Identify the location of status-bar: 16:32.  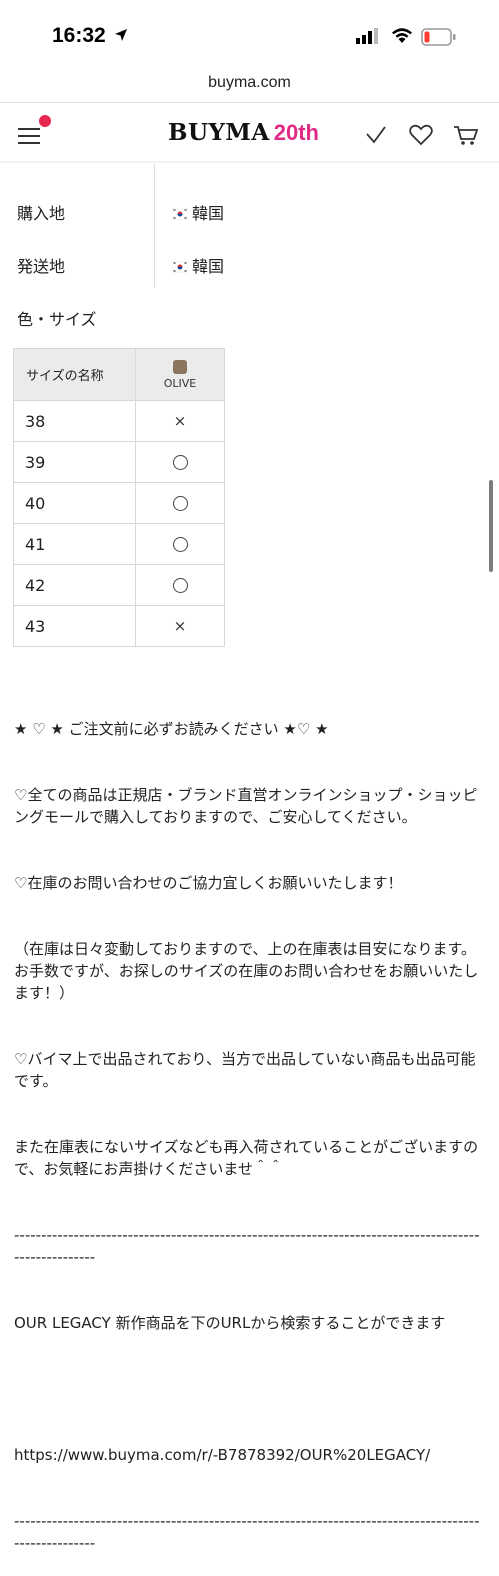
(249, 34).